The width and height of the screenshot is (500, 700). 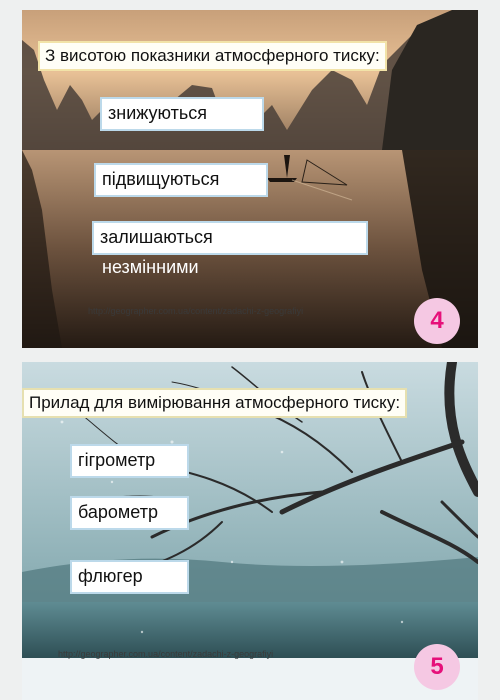 I want to click on answer-option-1: знижуються, so click(x=182, y=114).